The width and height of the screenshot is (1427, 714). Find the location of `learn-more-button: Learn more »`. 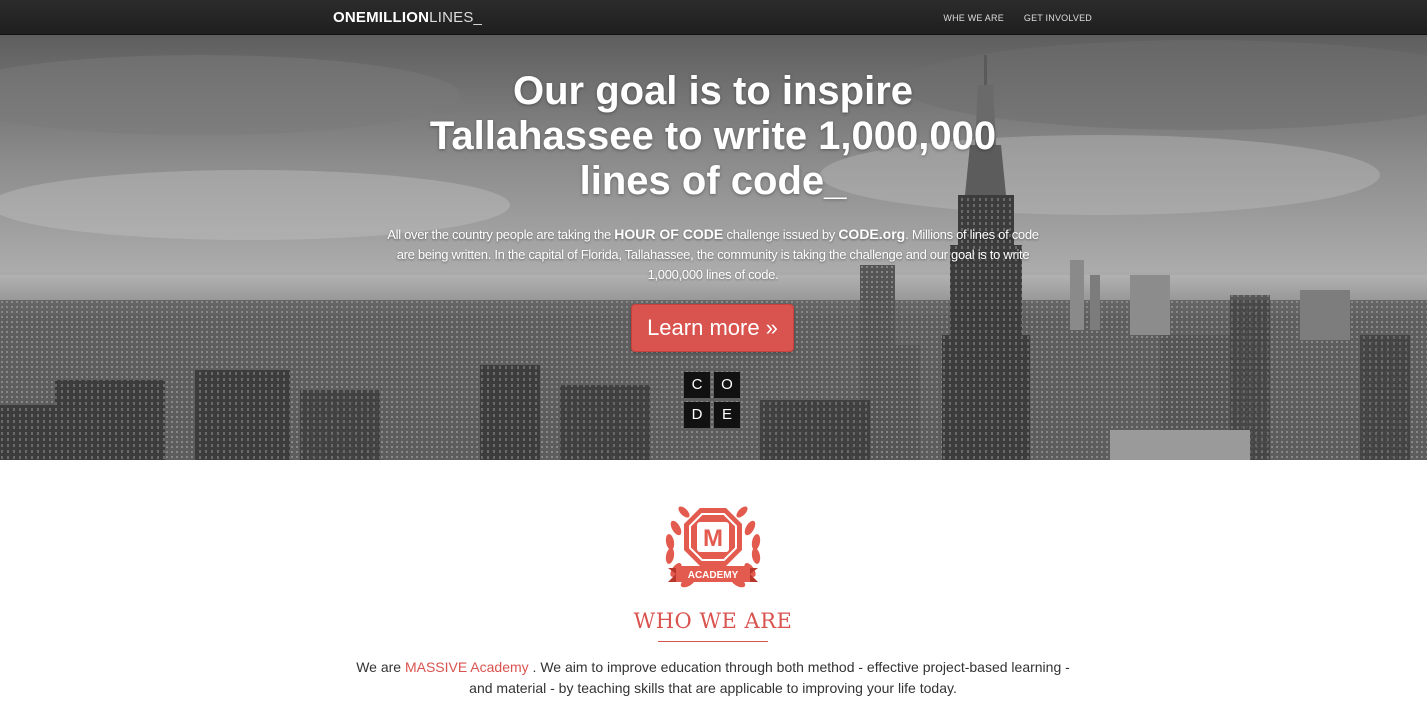

learn-more-button: Learn more » is located at coordinates (712, 328).